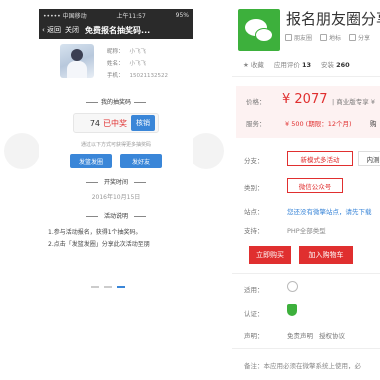  What do you see at coordinates (116, 197) in the screenshot?
I see `draw-date: 2016年10月15日` at bounding box center [116, 197].